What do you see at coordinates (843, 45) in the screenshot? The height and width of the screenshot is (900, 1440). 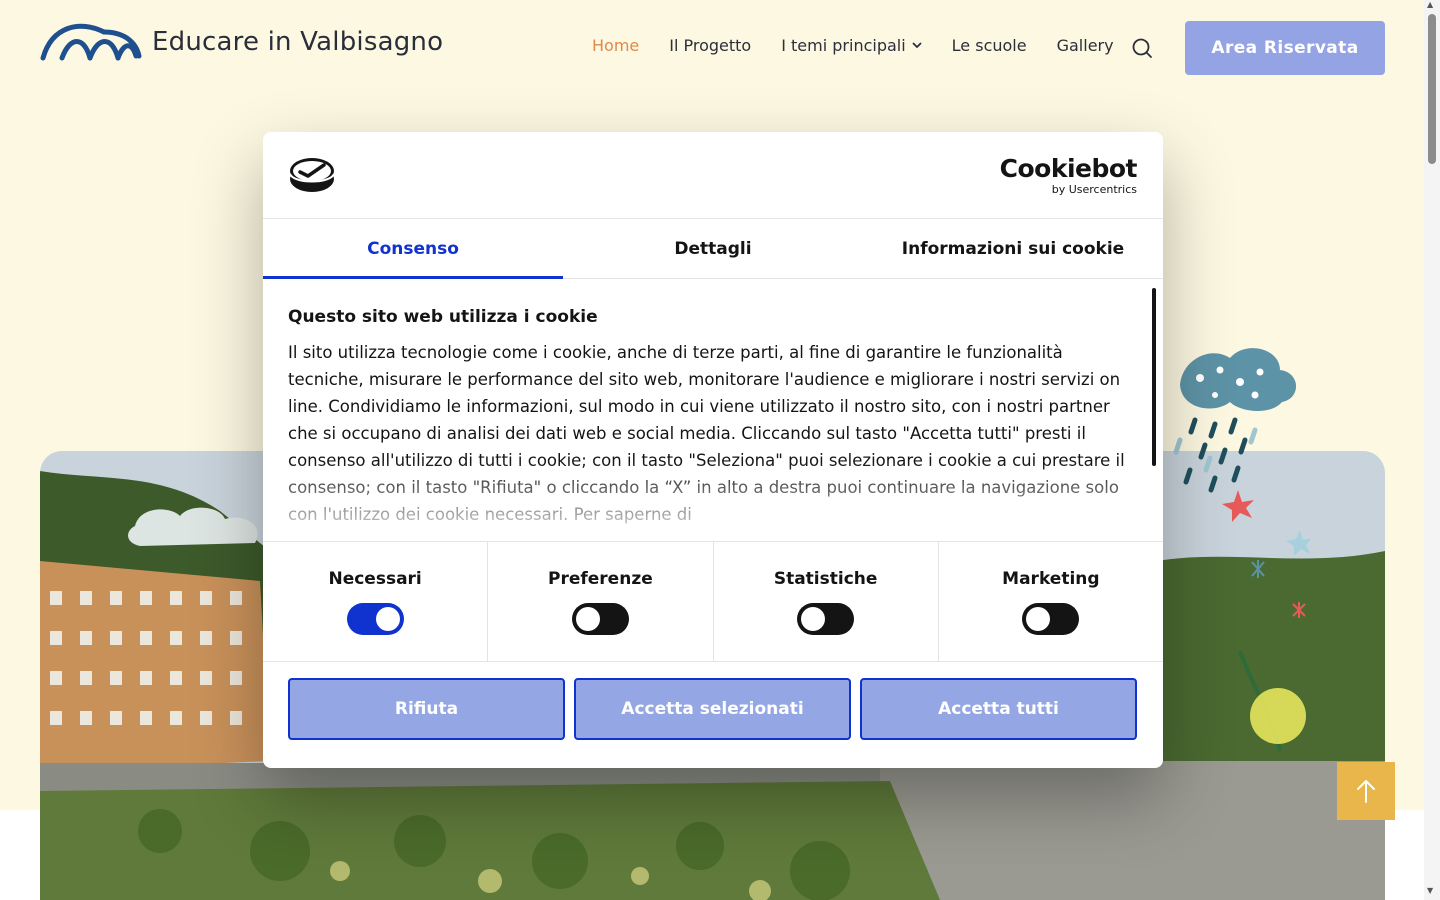 I see `nav-temi-label: I temi principali` at bounding box center [843, 45].